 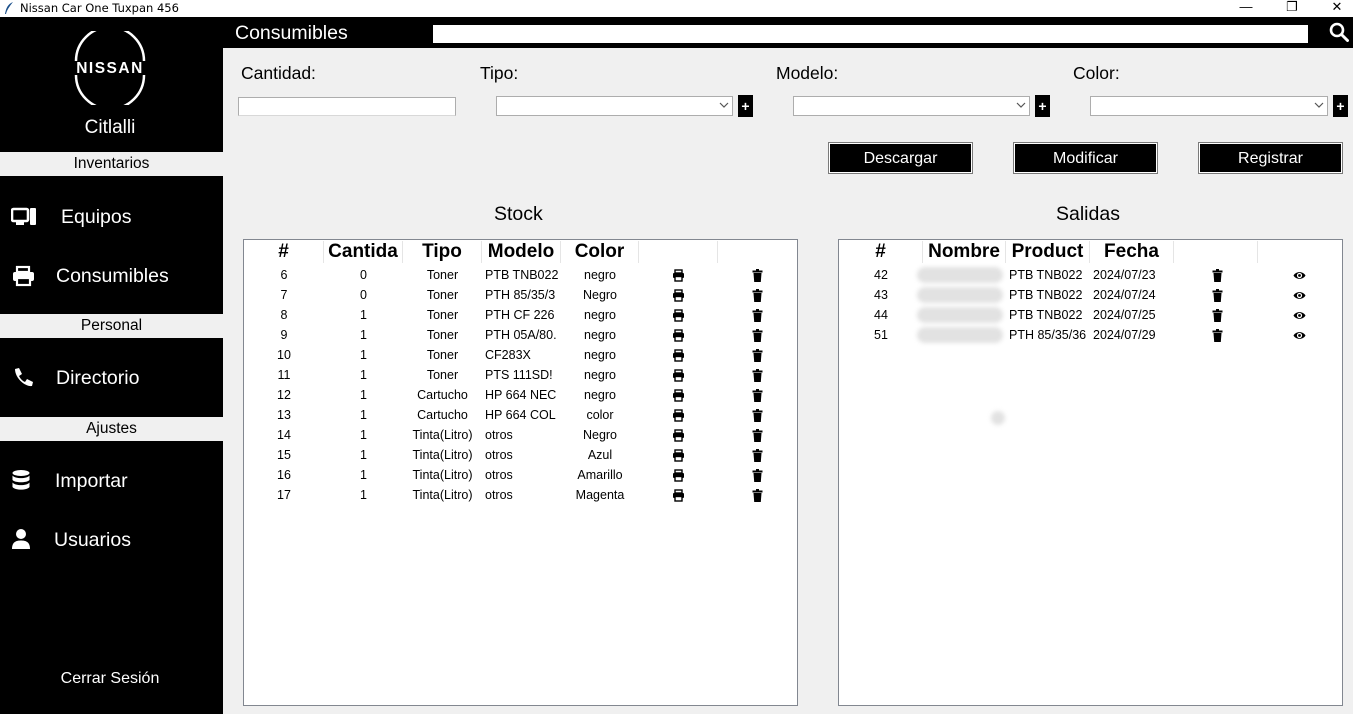 What do you see at coordinates (284, 415) in the screenshot?
I see `table-cell: 13` at bounding box center [284, 415].